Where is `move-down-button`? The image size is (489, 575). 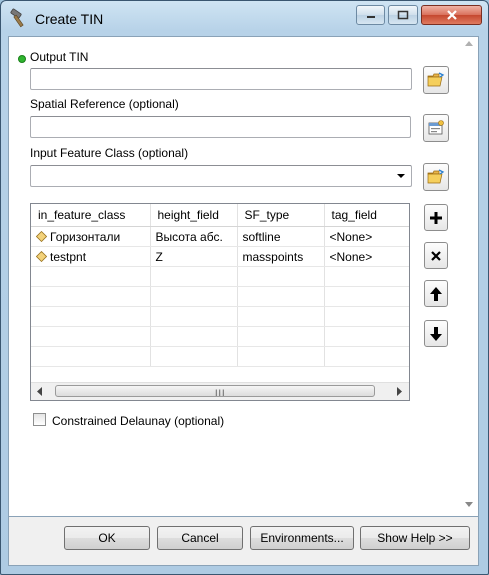 move-down-button is located at coordinates (436, 333).